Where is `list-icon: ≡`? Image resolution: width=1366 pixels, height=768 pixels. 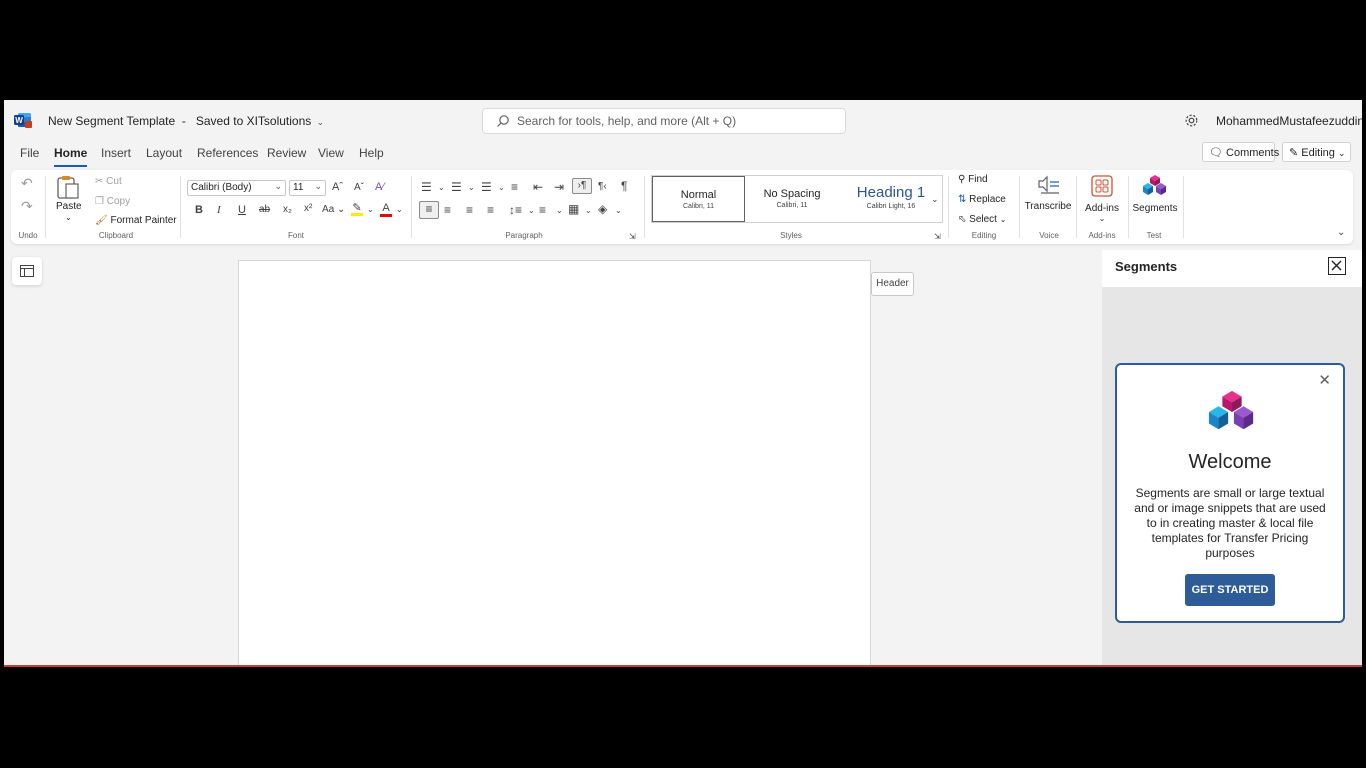 list-icon: ≡ is located at coordinates (514, 187).